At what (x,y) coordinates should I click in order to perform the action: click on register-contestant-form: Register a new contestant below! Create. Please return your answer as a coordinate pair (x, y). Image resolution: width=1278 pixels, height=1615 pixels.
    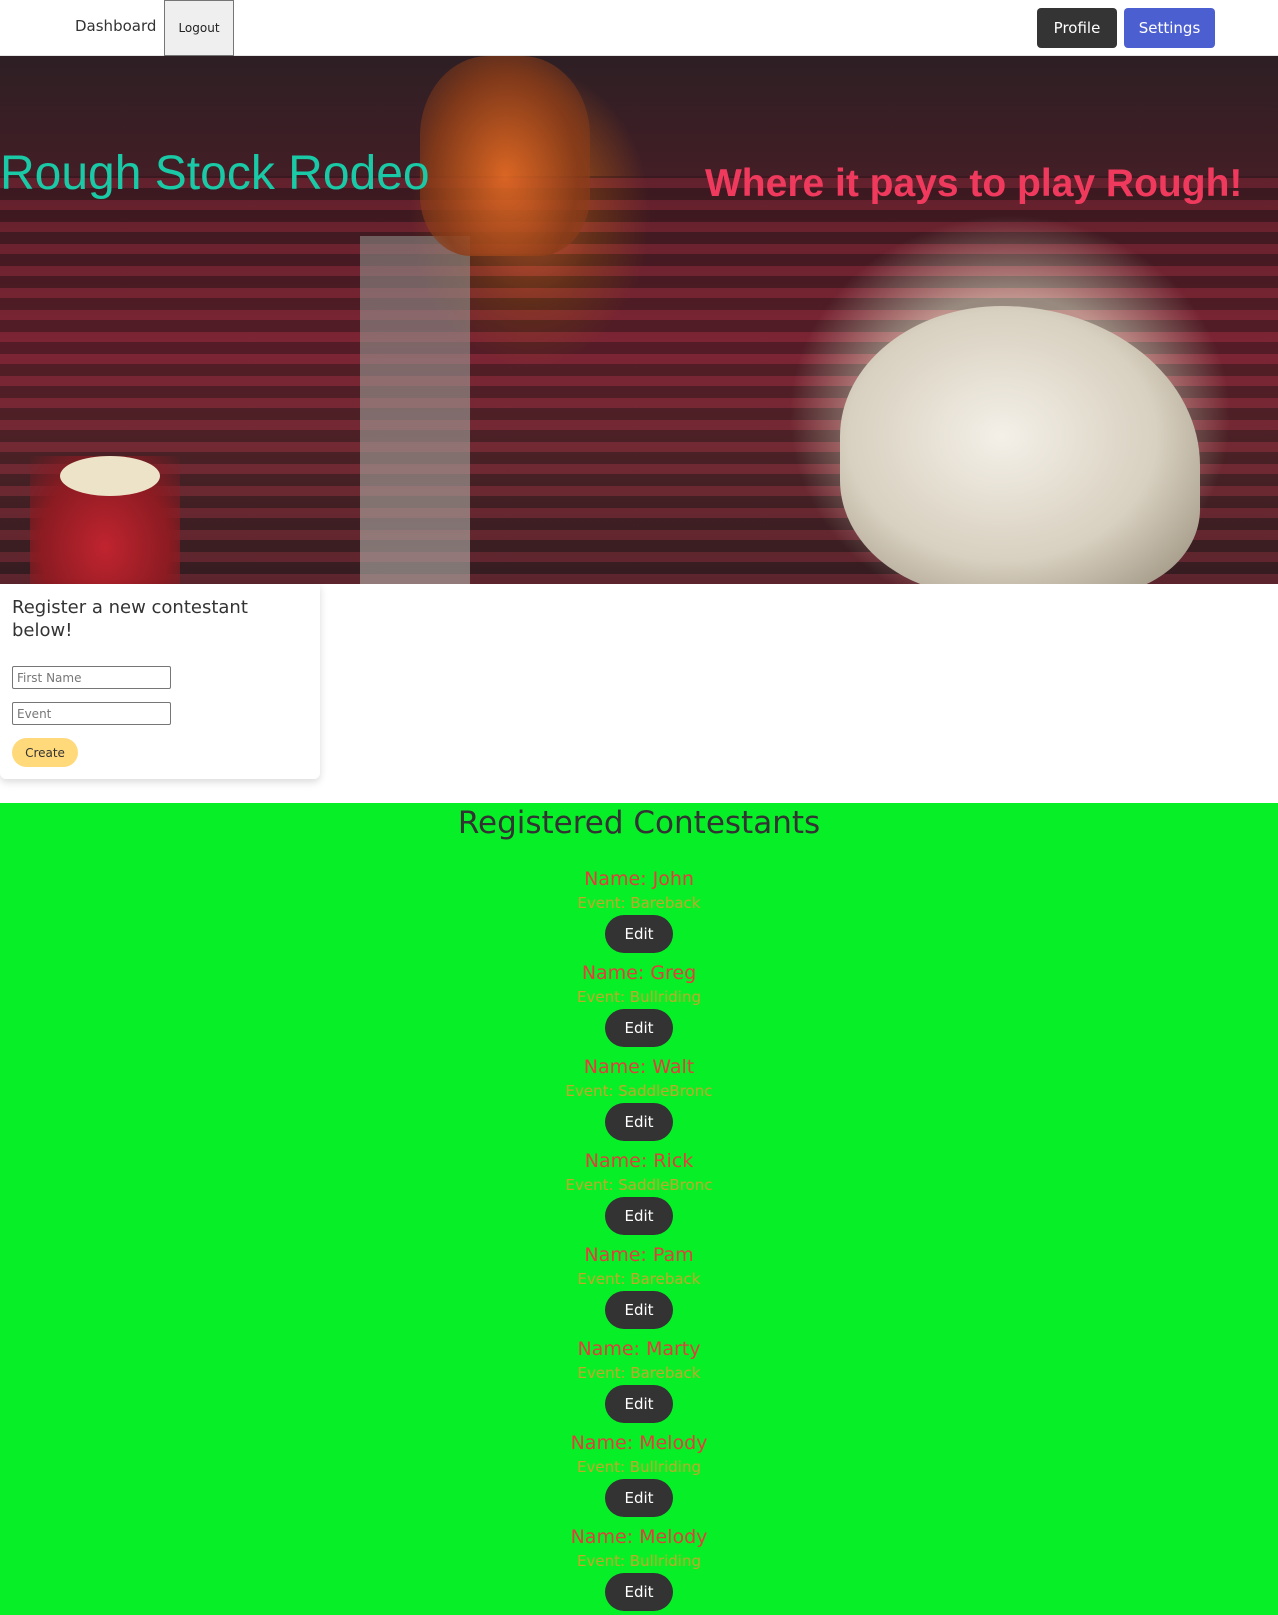
    Looking at the image, I should click on (160, 681).